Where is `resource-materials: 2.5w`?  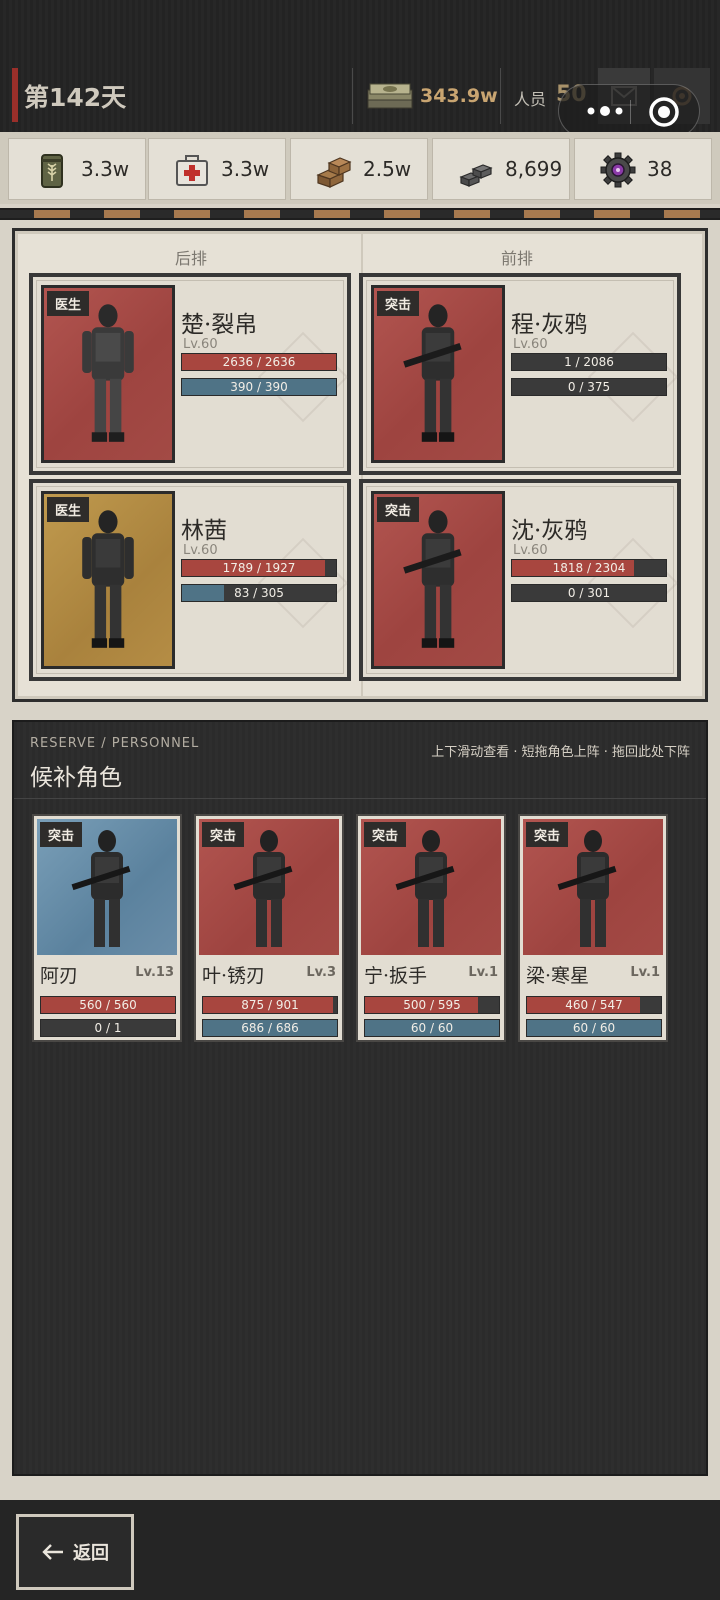 resource-materials: 2.5w is located at coordinates (359, 169).